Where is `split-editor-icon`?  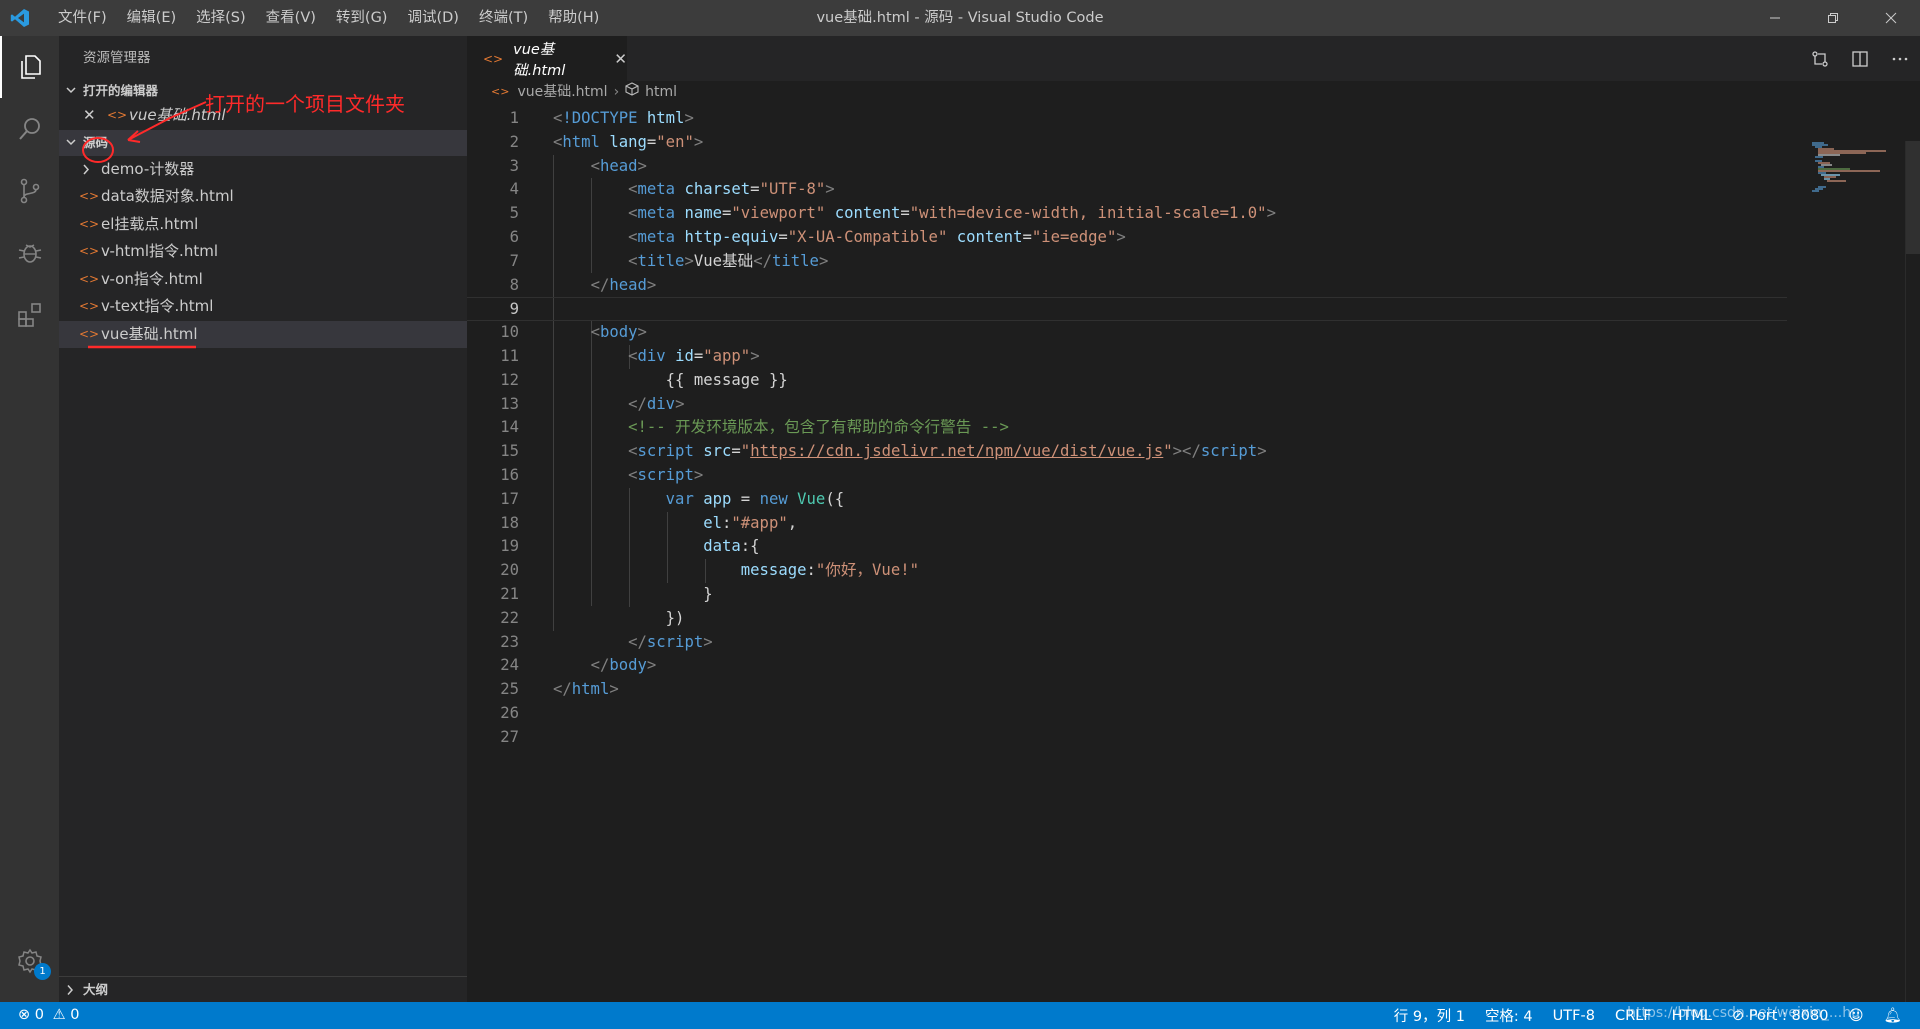 split-editor-icon is located at coordinates (1860, 58).